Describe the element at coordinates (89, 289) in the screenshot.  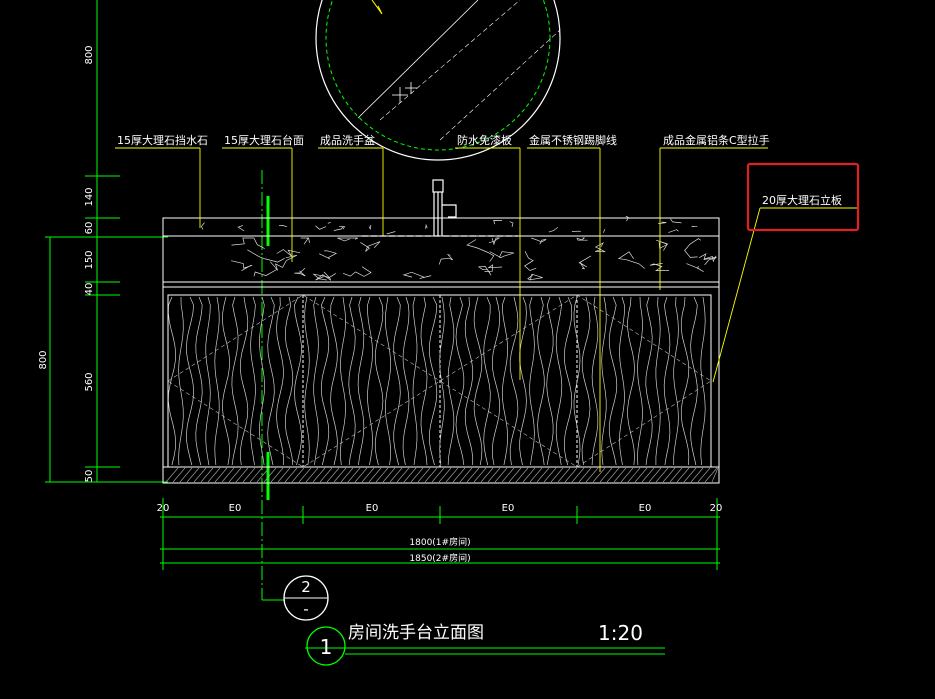
I see `dim-seg-4: 40` at that location.